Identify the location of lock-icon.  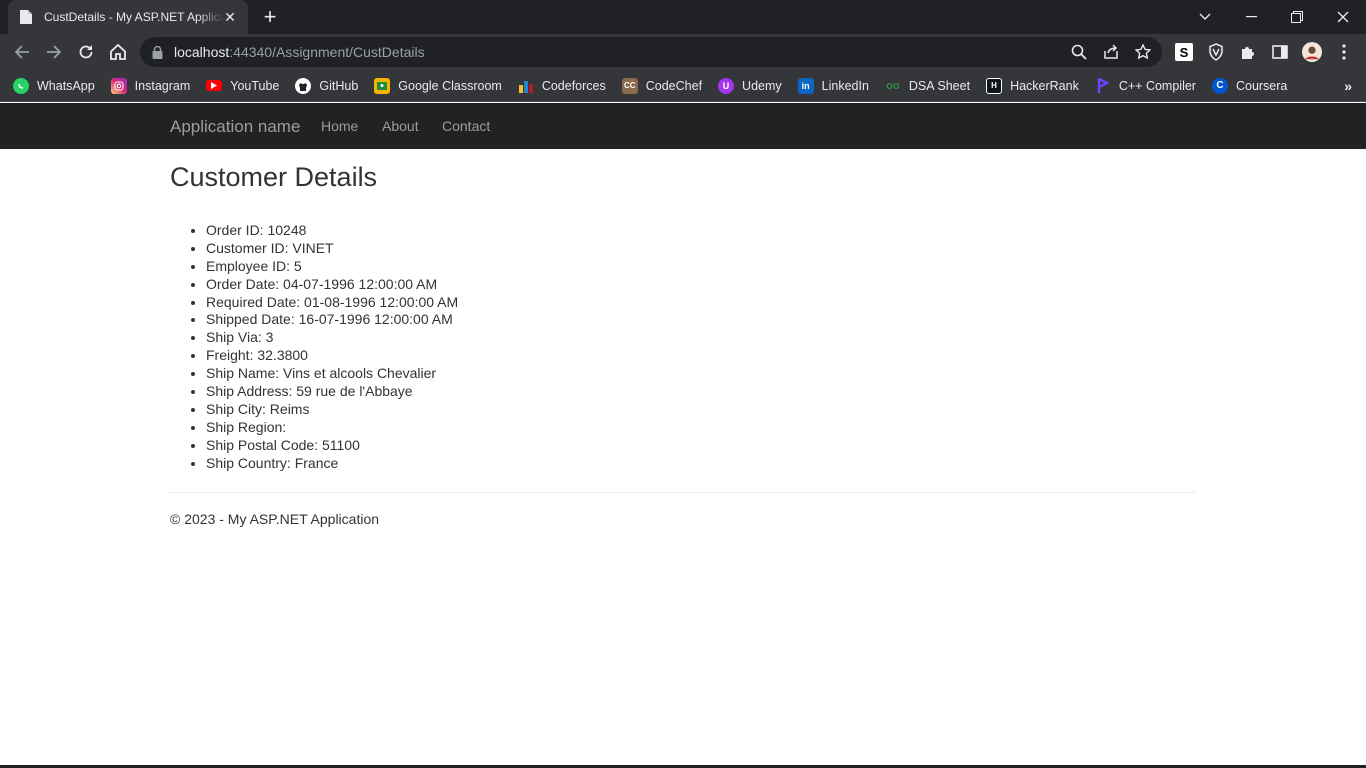
(158, 52).